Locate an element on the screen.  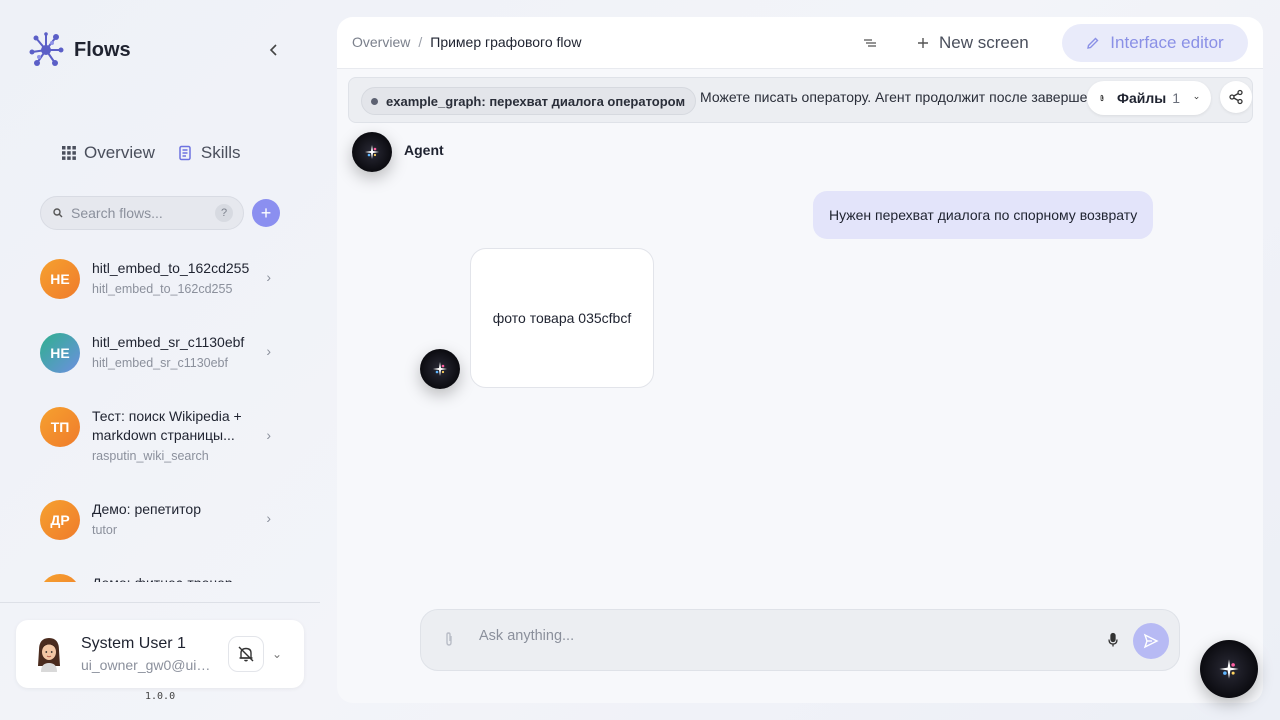
add-flow-button: + is located at coordinates (266, 213).